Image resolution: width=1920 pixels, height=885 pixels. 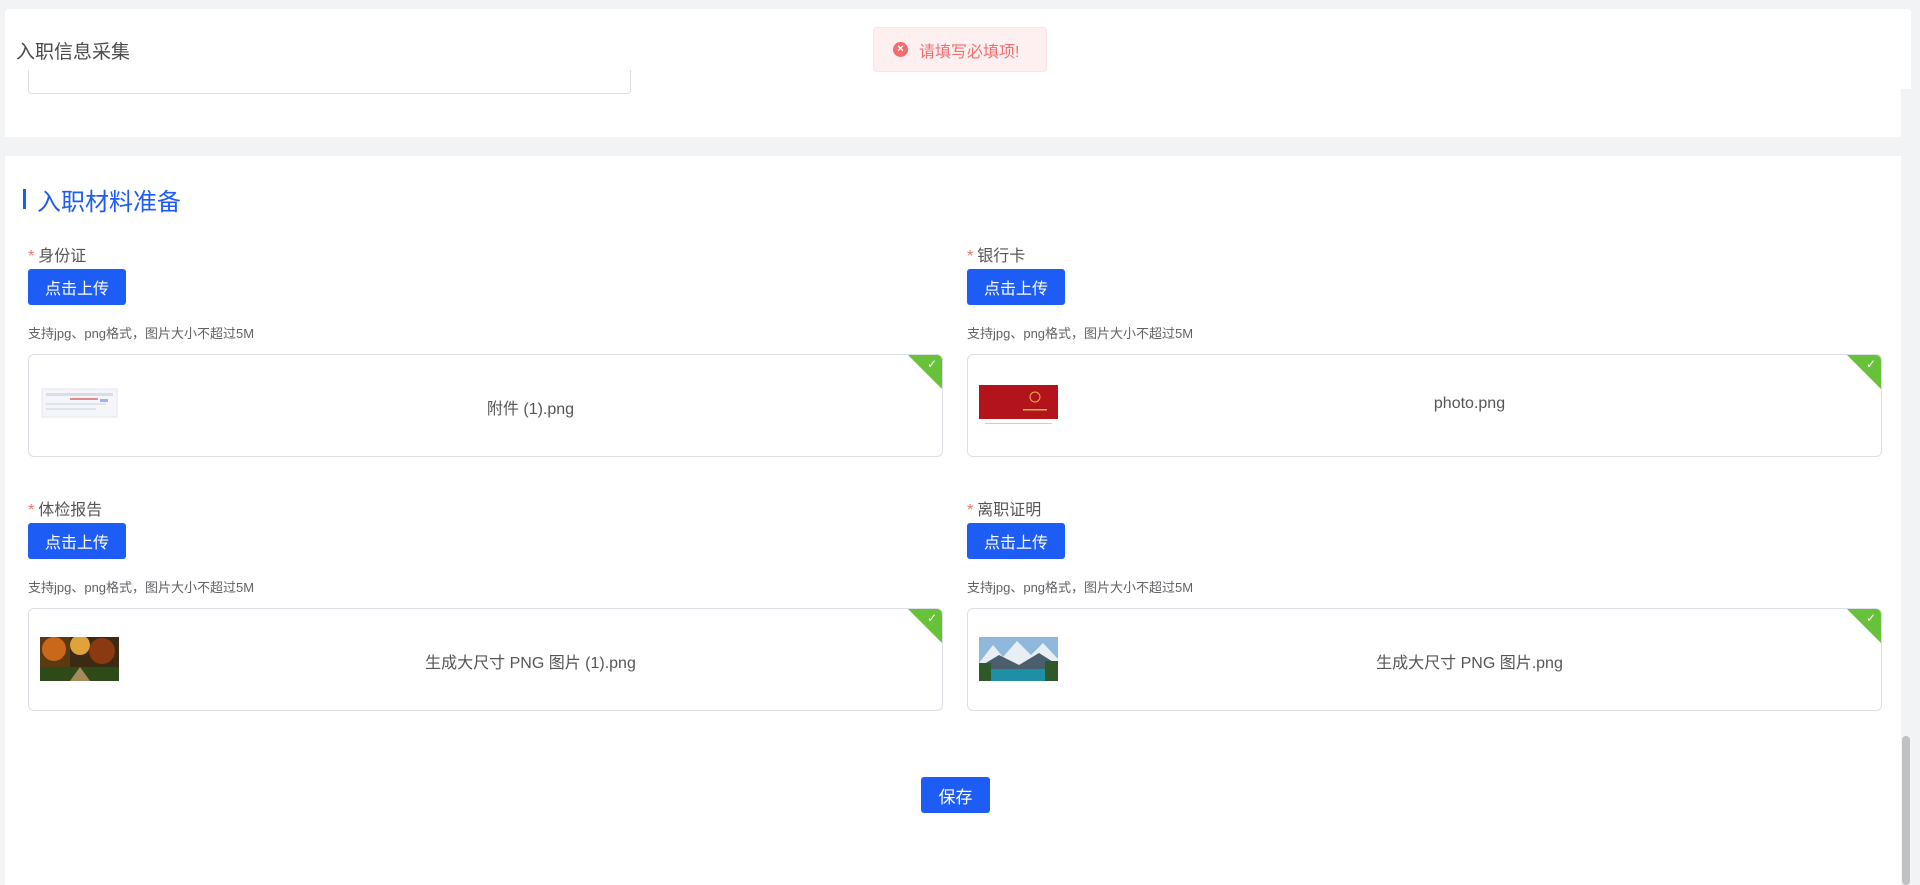 What do you see at coordinates (1424, 405) in the screenshot?
I see `uploaded-file-card: photo.png ✓` at bounding box center [1424, 405].